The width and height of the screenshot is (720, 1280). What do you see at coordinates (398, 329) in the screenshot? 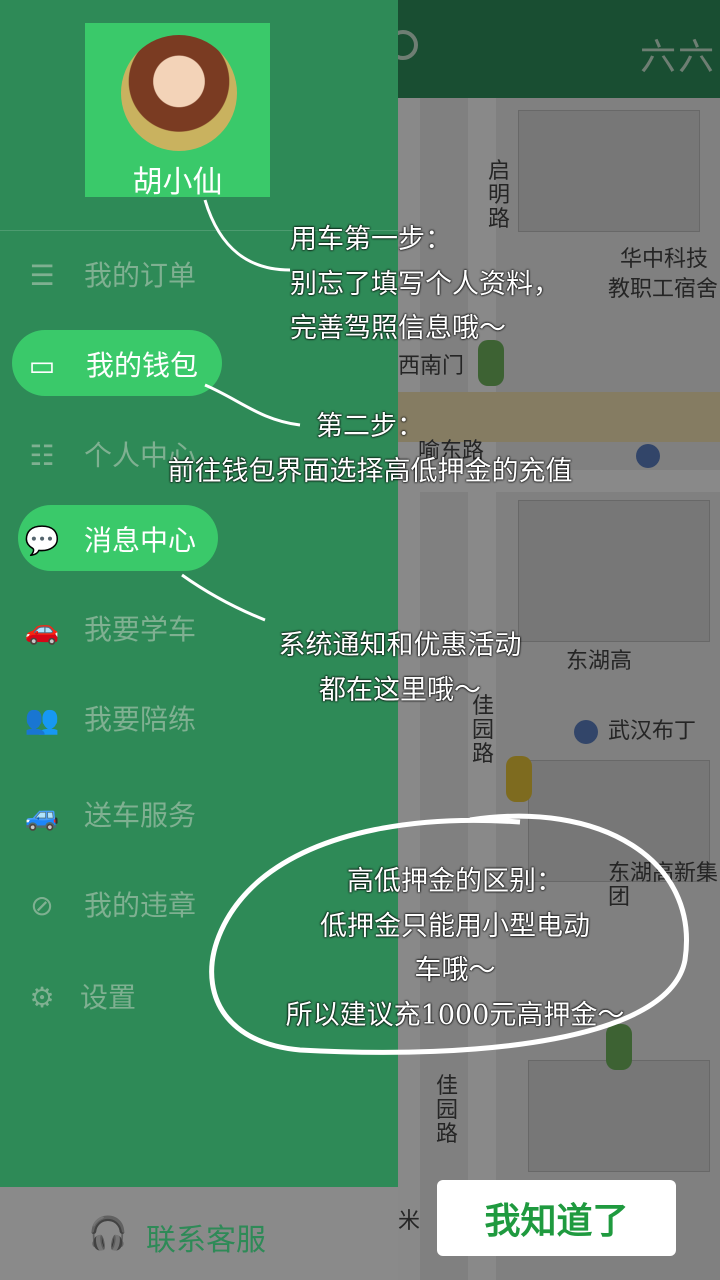
I see `note-line: 完善驾照信息哦～` at bounding box center [398, 329].